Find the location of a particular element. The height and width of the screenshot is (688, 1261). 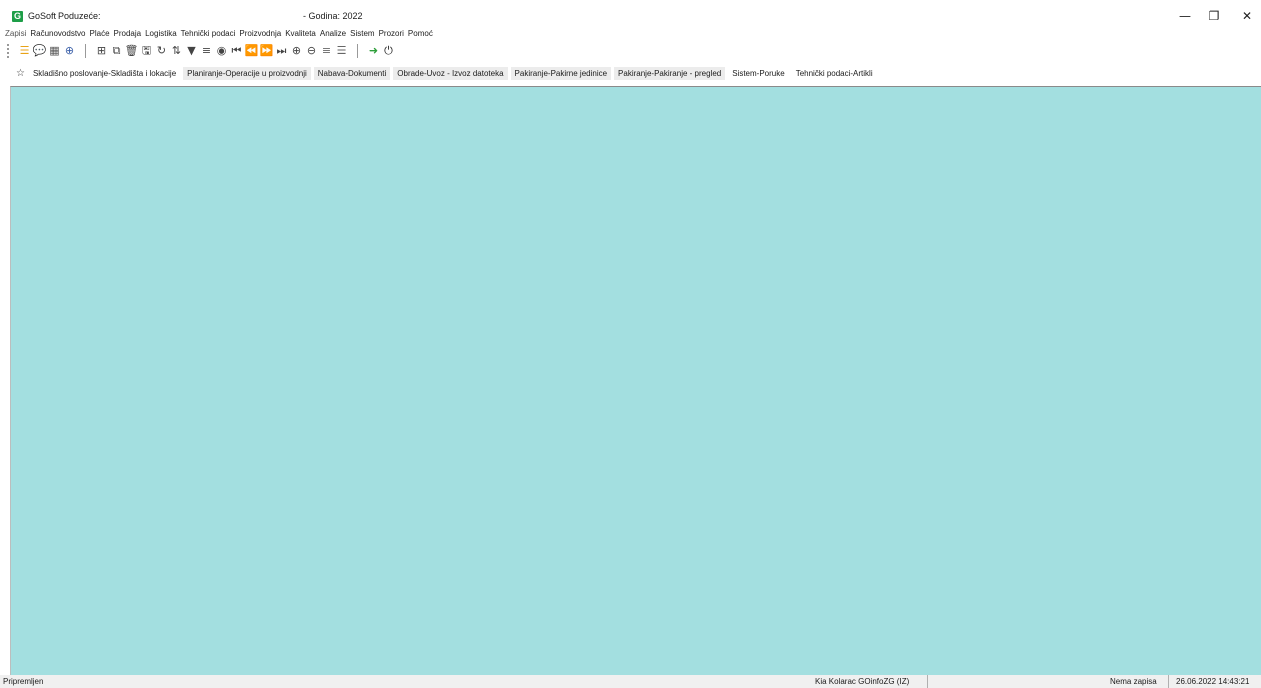

menu-item-prodaja: Prodaja is located at coordinates (128, 34).